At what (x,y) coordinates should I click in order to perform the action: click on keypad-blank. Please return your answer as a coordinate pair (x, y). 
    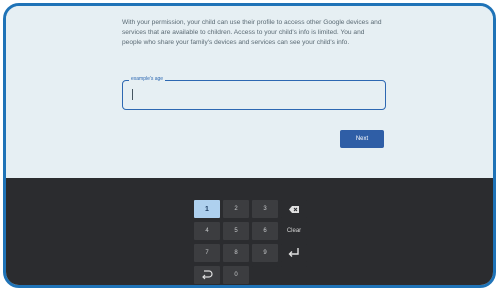
    Looking at the image, I should click on (265, 275).